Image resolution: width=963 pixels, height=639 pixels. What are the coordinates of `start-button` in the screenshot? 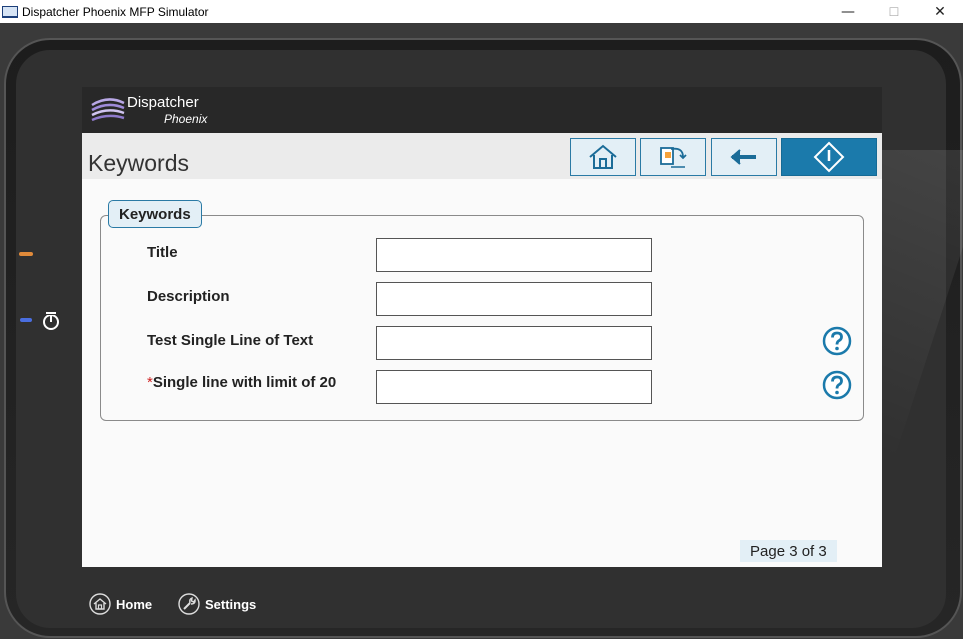 It's located at (829, 157).